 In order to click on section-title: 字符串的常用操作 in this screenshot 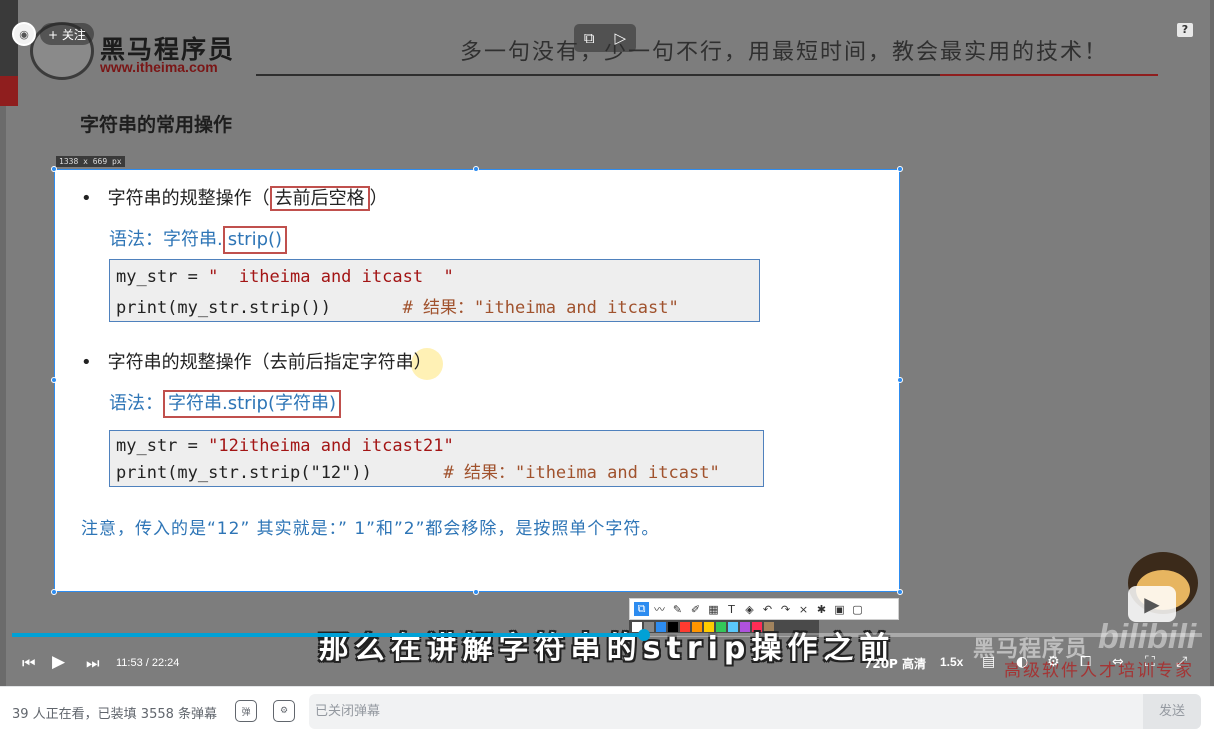, I will do `click(156, 125)`.